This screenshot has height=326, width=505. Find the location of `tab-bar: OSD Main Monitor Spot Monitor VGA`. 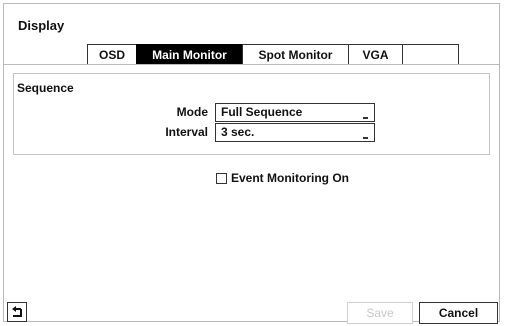

tab-bar: OSD Main Monitor Spot Monitor VGA is located at coordinates (273, 54).